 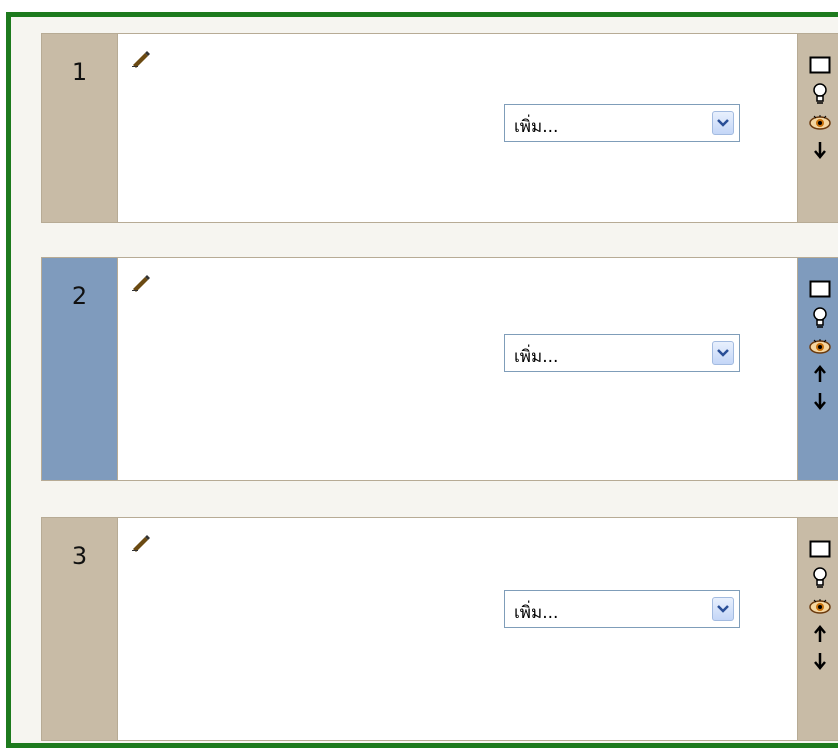 I want to click on section-number: 3, so click(x=79, y=556).